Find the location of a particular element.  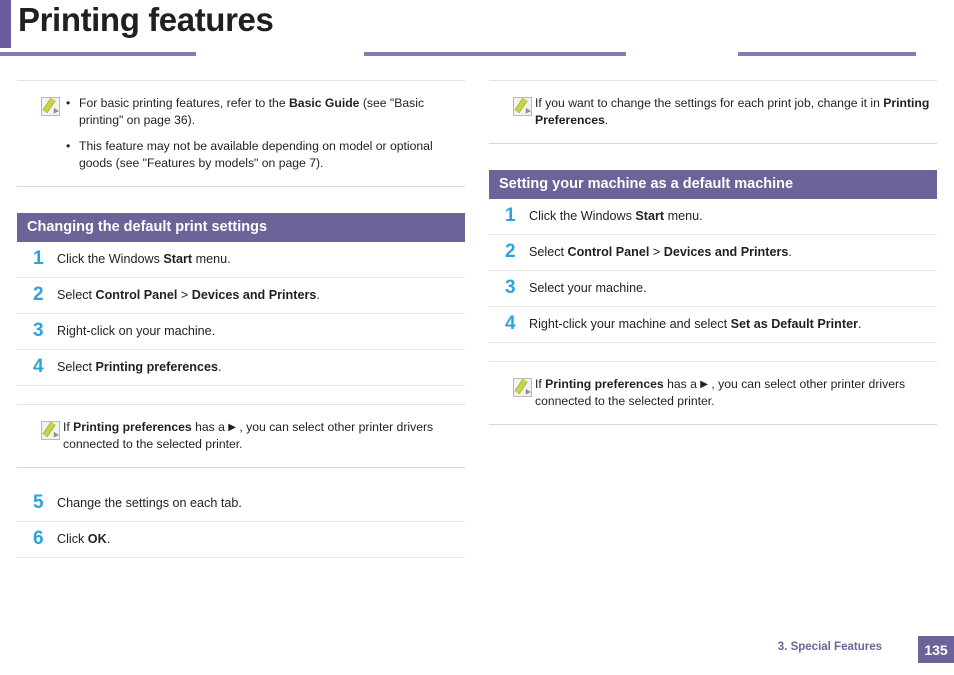

step-text: Change the settings on each tab. is located at coordinates (149, 503).